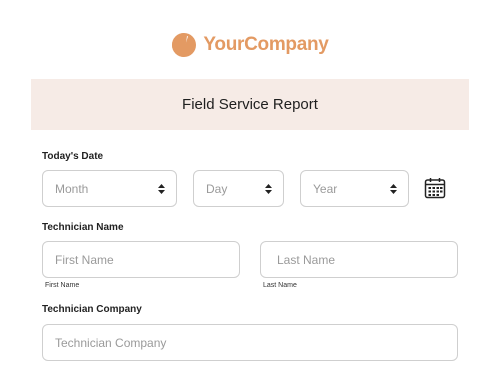  Describe the element at coordinates (62, 285) in the screenshot. I see `first-name-sublabel: First Name` at that location.